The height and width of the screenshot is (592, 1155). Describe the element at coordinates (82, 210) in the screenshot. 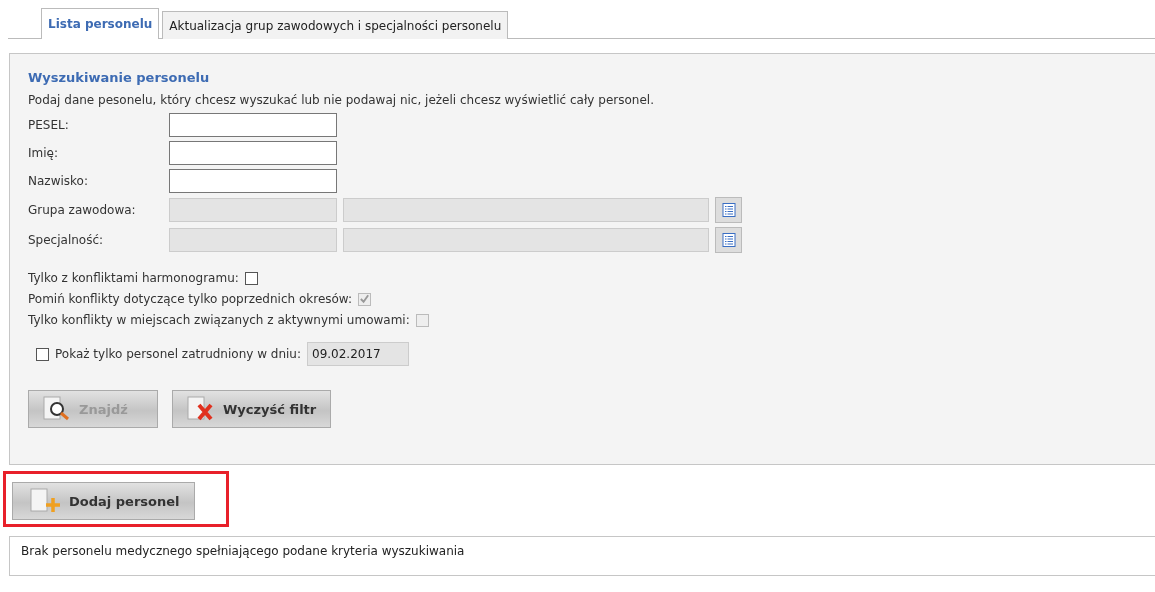

I see `field-label: Grupa zawodowa:` at that location.